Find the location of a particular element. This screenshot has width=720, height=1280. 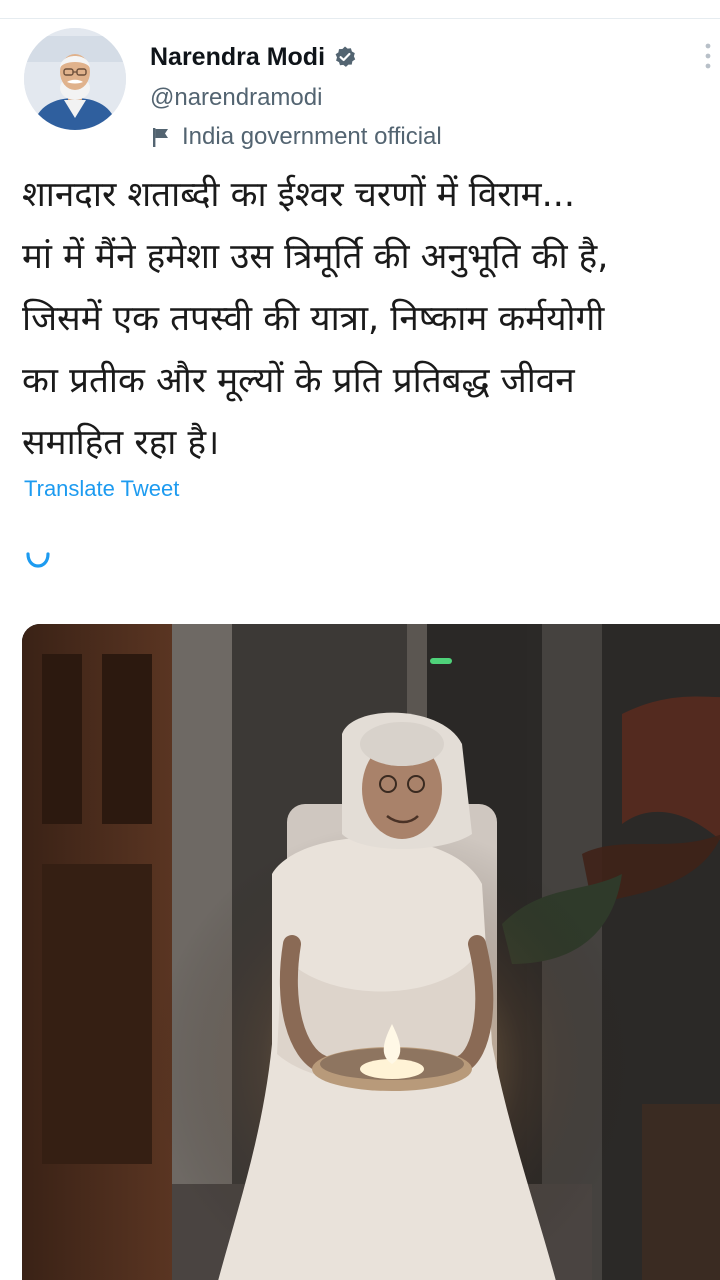

author-avatar is located at coordinates (75, 79).